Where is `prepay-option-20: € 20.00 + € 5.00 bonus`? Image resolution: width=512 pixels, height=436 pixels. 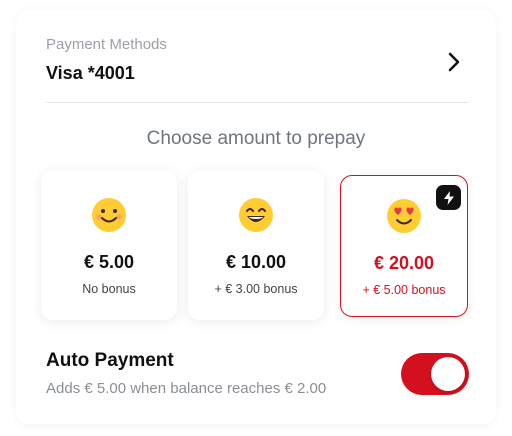
prepay-option-20: € 20.00 + € 5.00 bonus is located at coordinates (404, 246).